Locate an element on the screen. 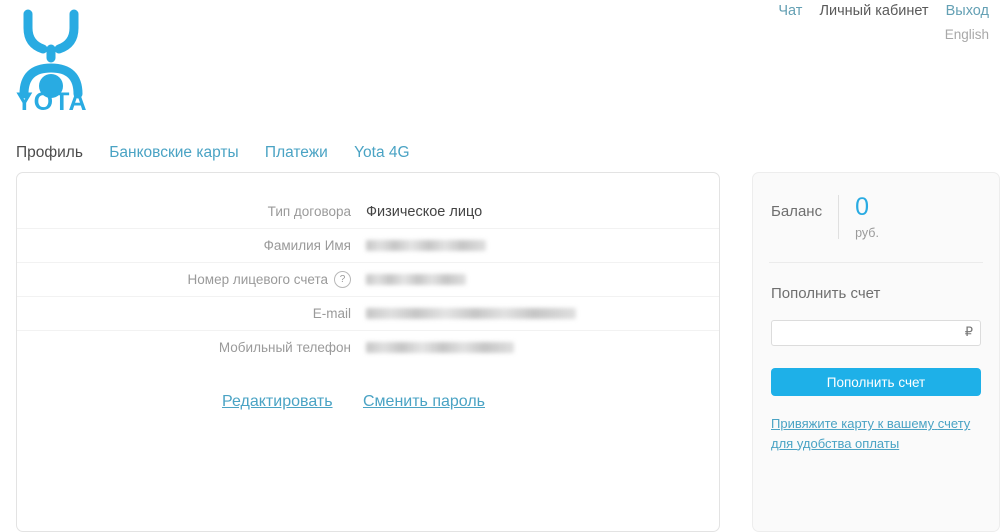 The width and height of the screenshot is (1001, 532). profile-row-full-name: Фамилия Имя is located at coordinates (368, 246).